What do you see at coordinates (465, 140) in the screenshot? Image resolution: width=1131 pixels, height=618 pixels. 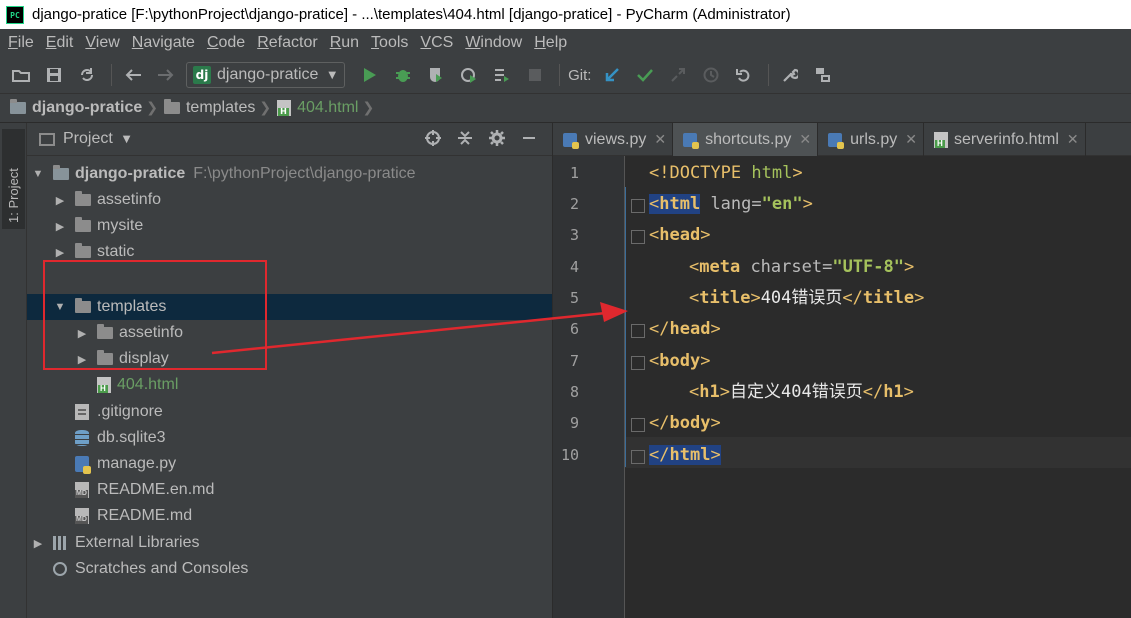 I see `collapse-all-icon` at bounding box center [465, 140].